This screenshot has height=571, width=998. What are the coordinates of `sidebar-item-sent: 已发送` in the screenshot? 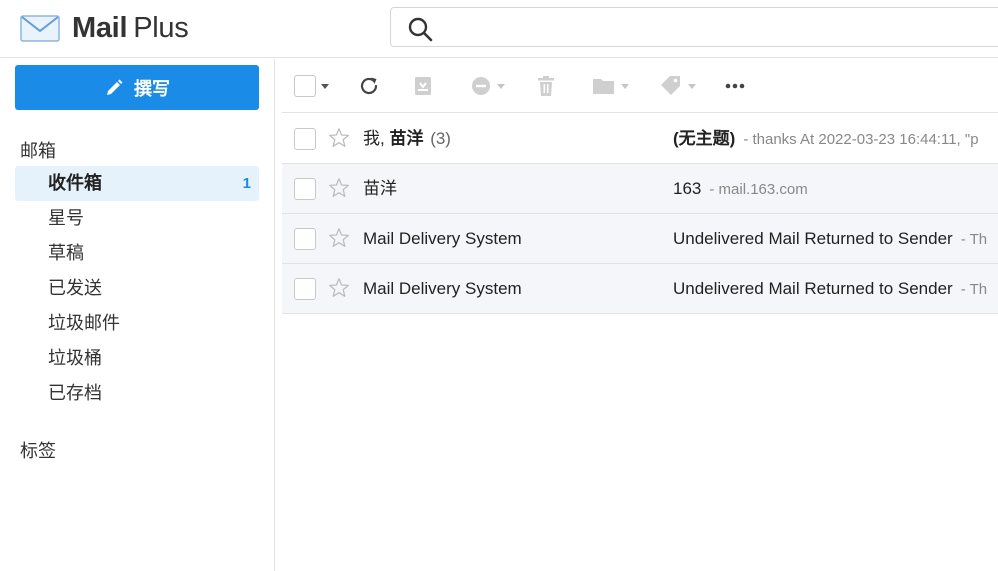 It's located at (137, 288).